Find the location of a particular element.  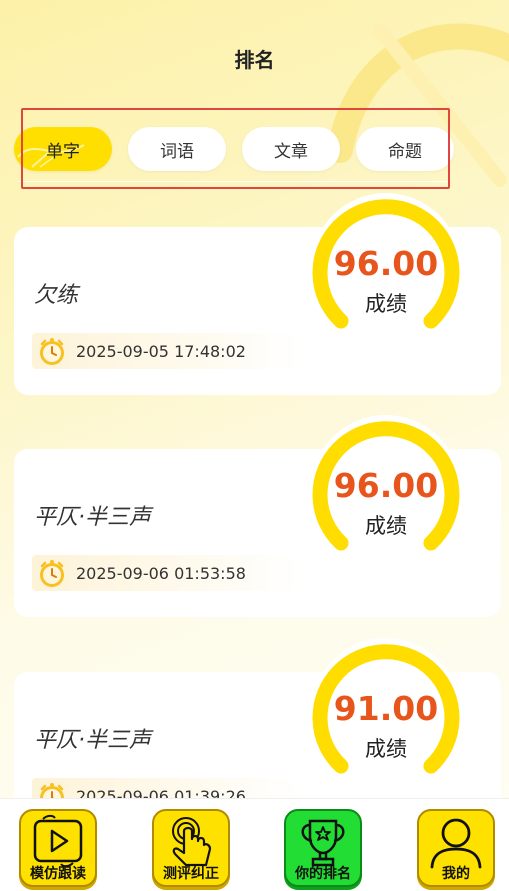

tabs-divider is located at coordinates (233, 181).